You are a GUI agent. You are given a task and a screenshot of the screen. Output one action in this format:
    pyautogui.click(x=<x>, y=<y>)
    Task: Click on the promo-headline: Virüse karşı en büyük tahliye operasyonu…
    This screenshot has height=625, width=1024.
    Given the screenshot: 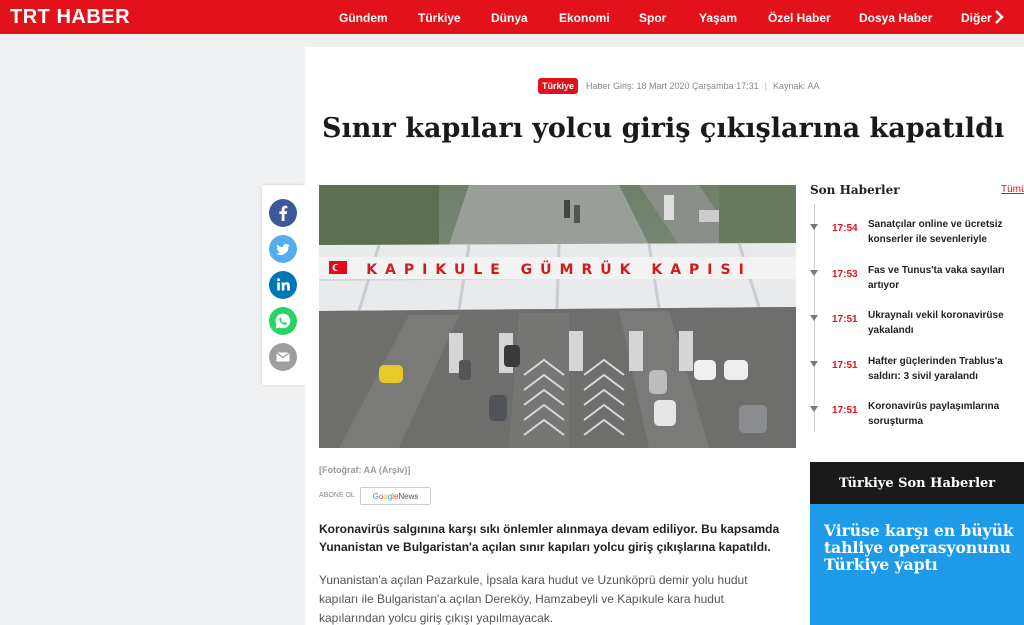 What is the action you would take?
    pyautogui.click(x=924, y=547)
    